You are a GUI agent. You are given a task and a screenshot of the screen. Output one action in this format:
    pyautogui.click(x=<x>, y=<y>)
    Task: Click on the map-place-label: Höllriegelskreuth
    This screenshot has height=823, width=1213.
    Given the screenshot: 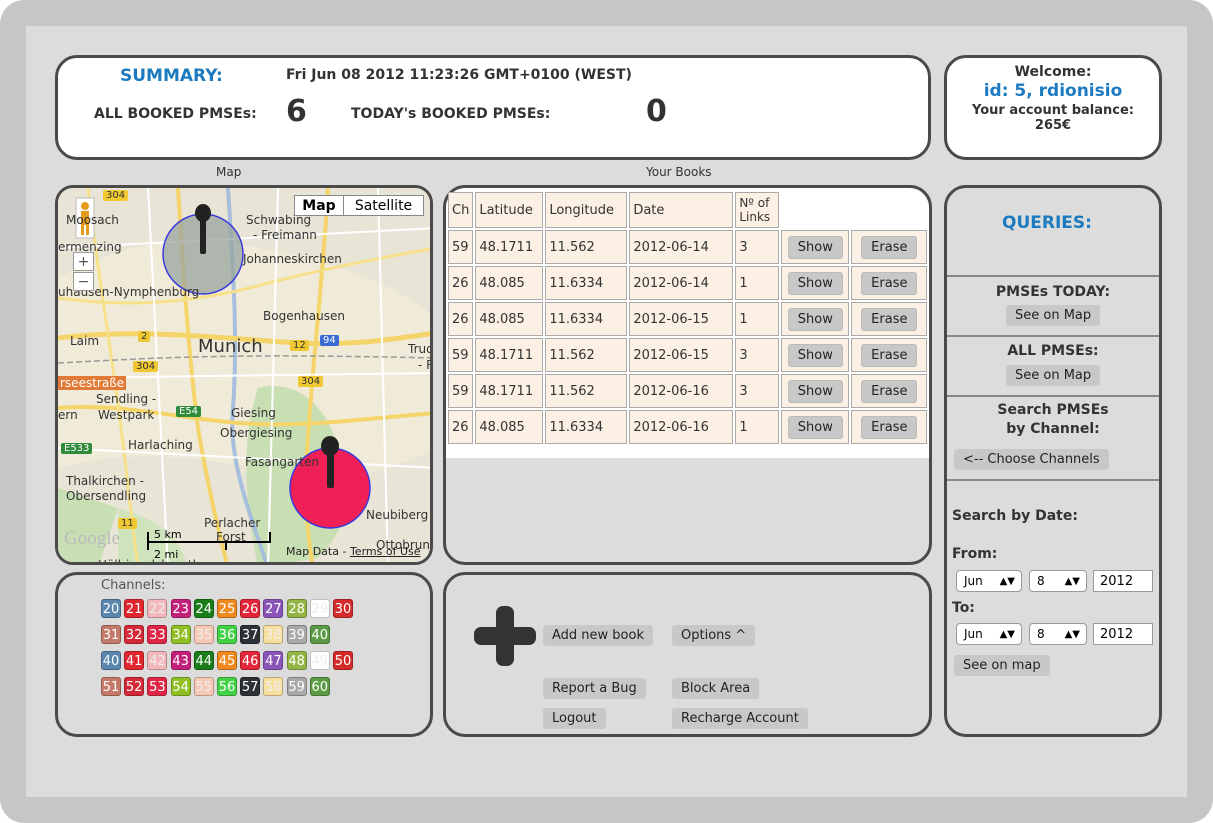 What is the action you would take?
    pyautogui.click(x=149, y=561)
    